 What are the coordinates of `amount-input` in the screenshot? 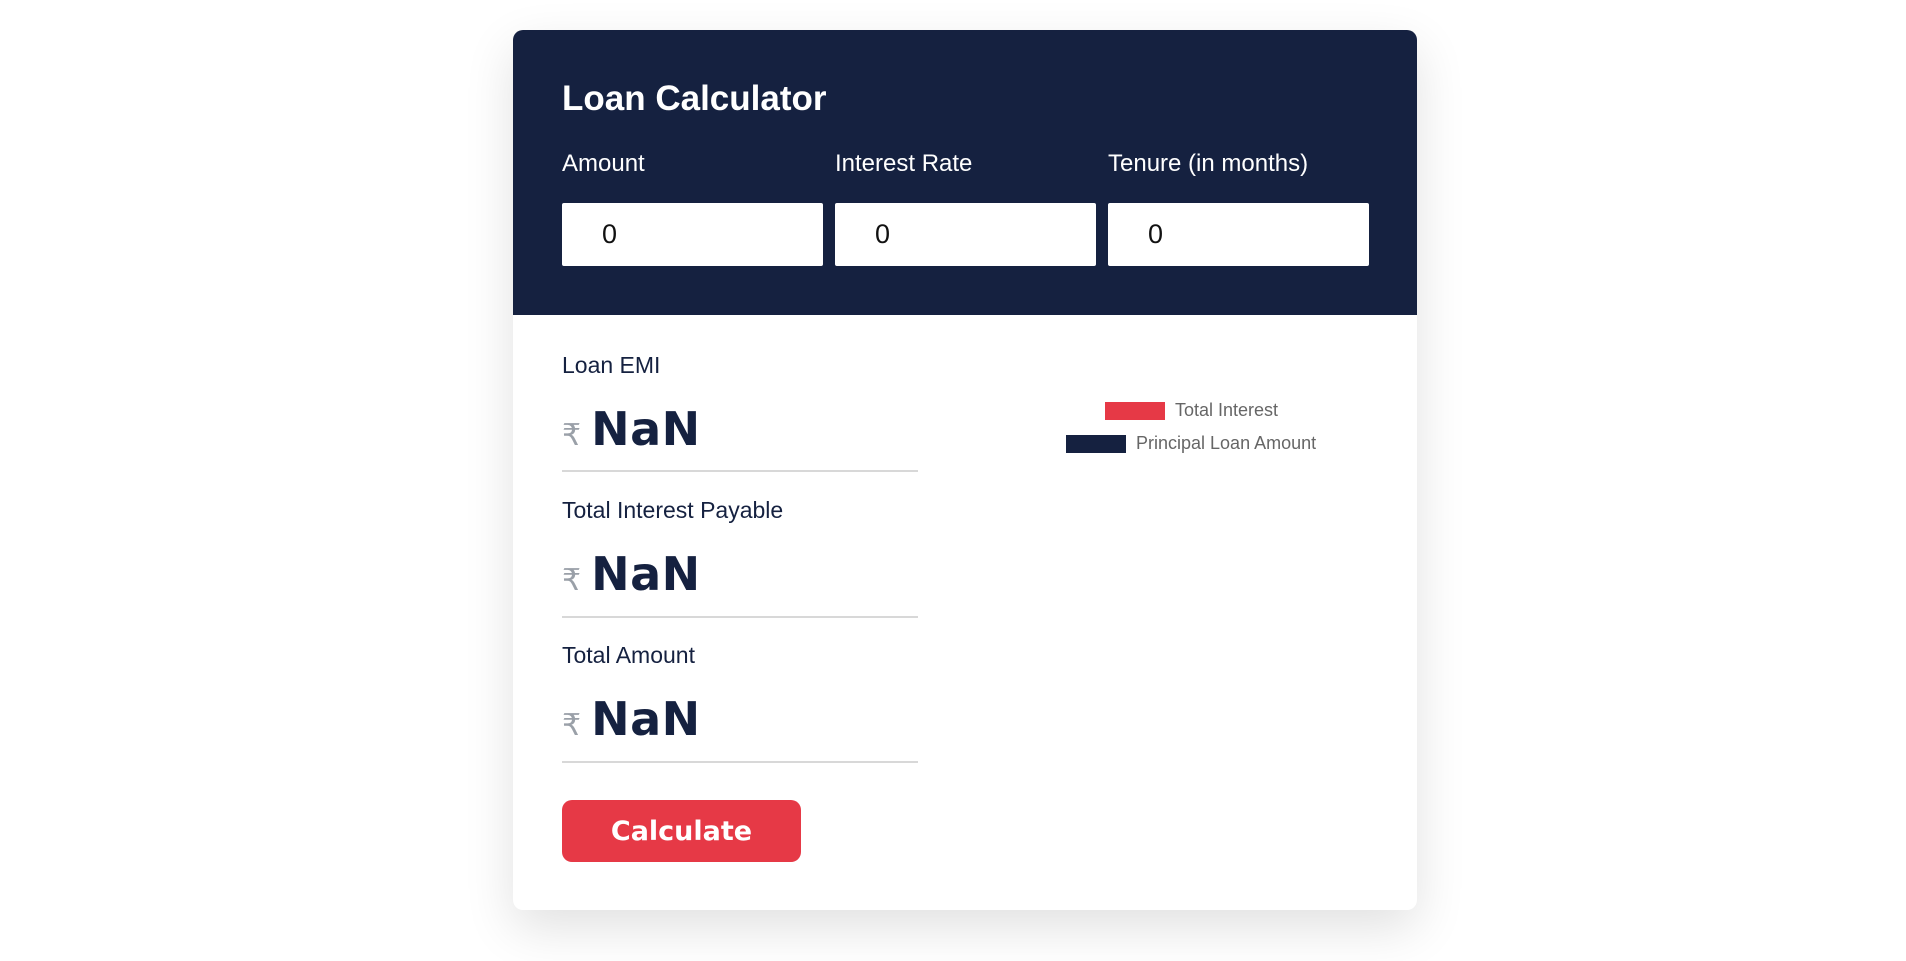 It's located at (692, 234).